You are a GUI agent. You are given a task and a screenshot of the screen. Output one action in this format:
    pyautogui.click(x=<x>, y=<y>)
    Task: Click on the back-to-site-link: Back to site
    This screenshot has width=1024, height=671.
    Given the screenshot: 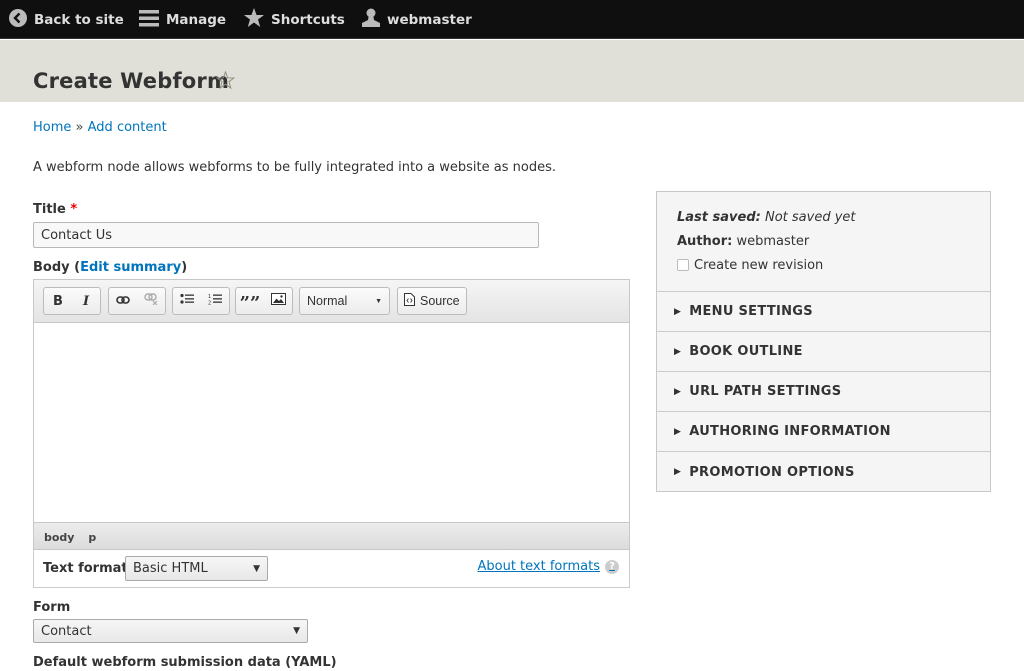 What is the action you would take?
    pyautogui.click(x=66, y=19)
    